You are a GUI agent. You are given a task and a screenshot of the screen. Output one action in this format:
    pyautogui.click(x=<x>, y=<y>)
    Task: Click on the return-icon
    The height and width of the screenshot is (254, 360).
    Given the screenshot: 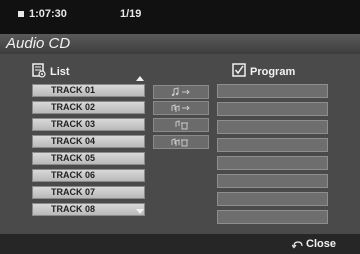 What is the action you would take?
    pyautogui.click(x=297, y=244)
    